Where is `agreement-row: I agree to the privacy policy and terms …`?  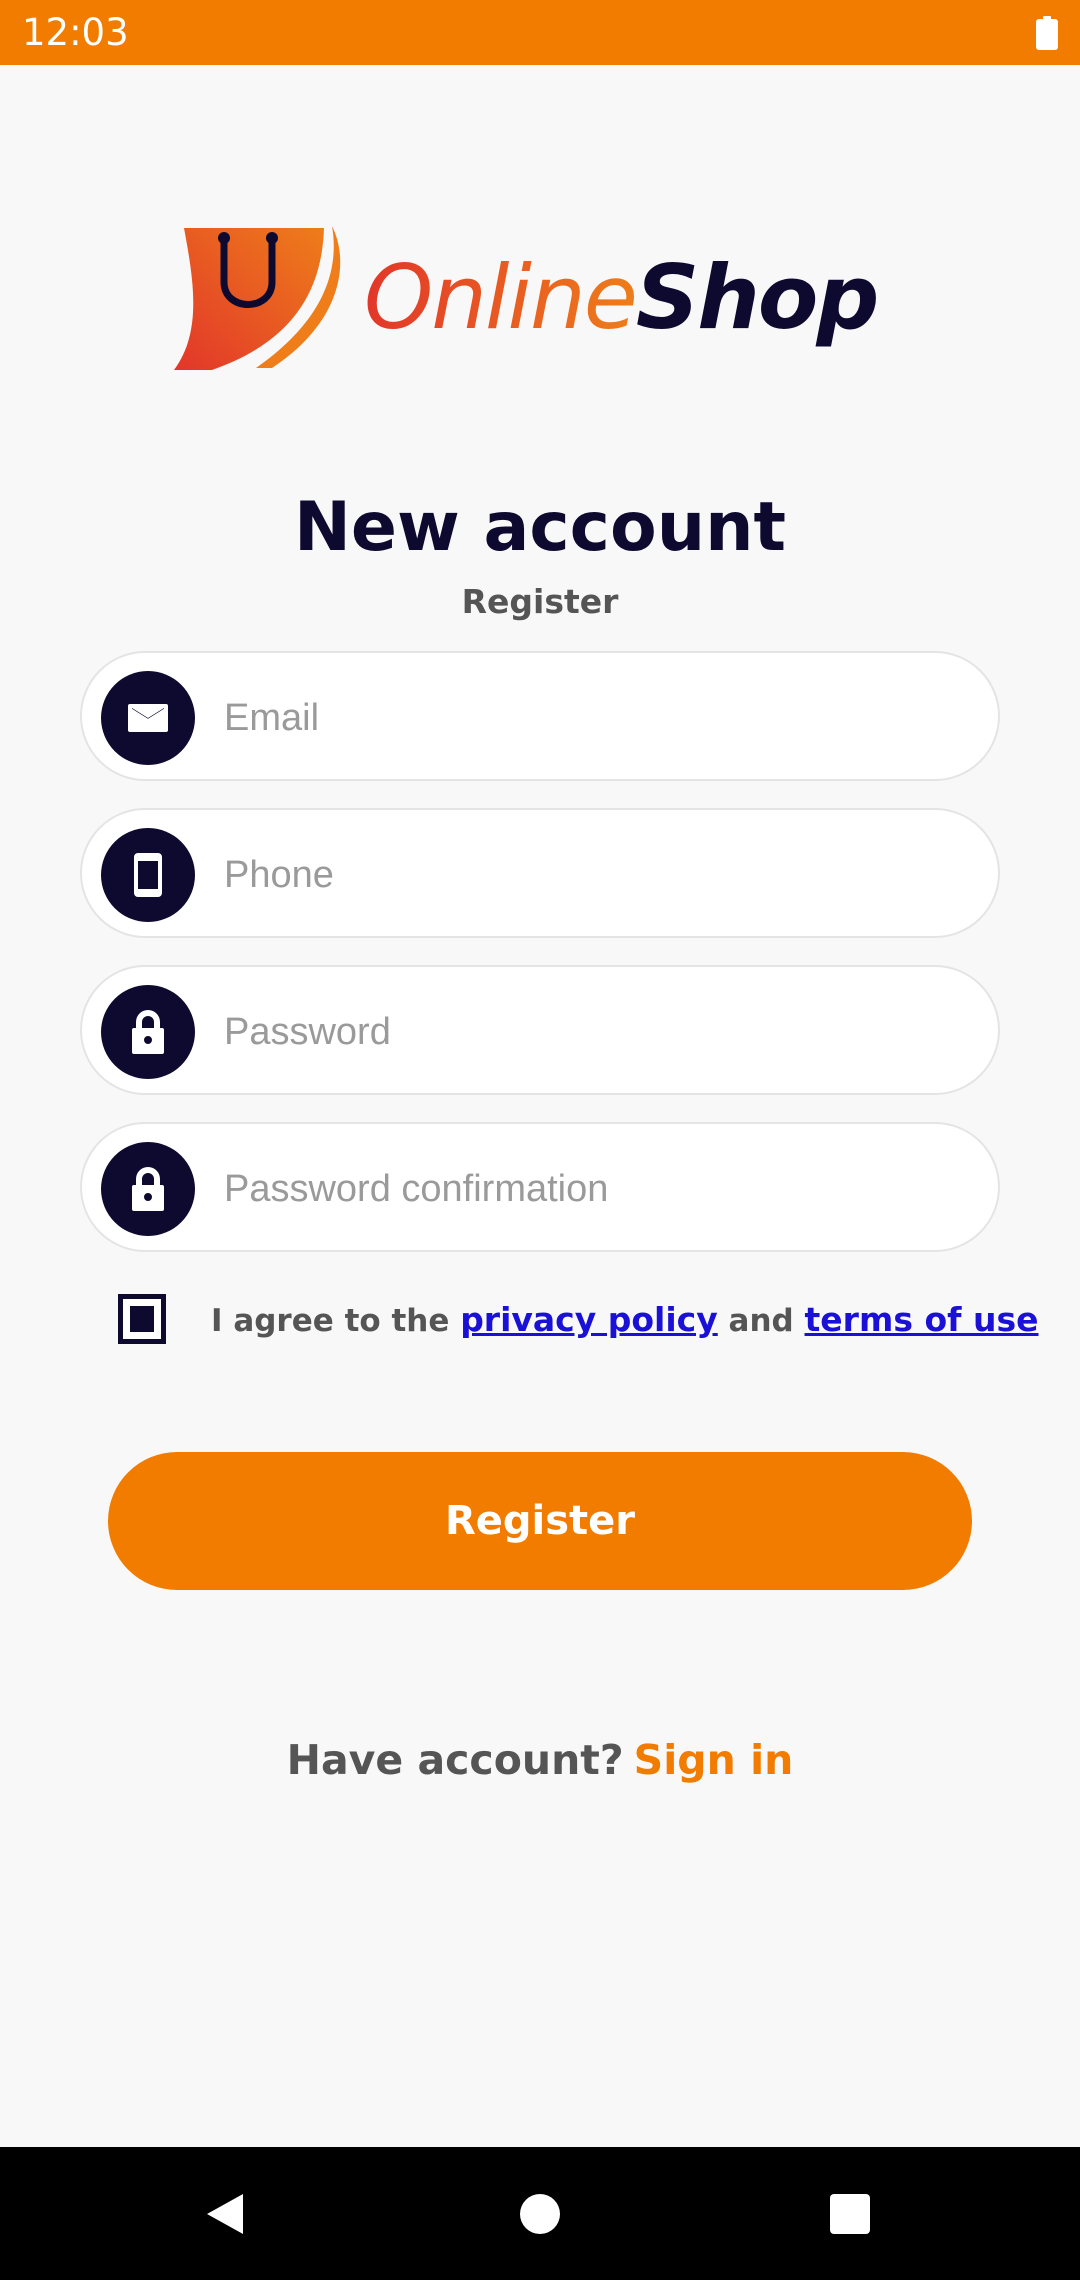 agreement-row: I agree to the privacy policy and terms … is located at coordinates (577, 1320).